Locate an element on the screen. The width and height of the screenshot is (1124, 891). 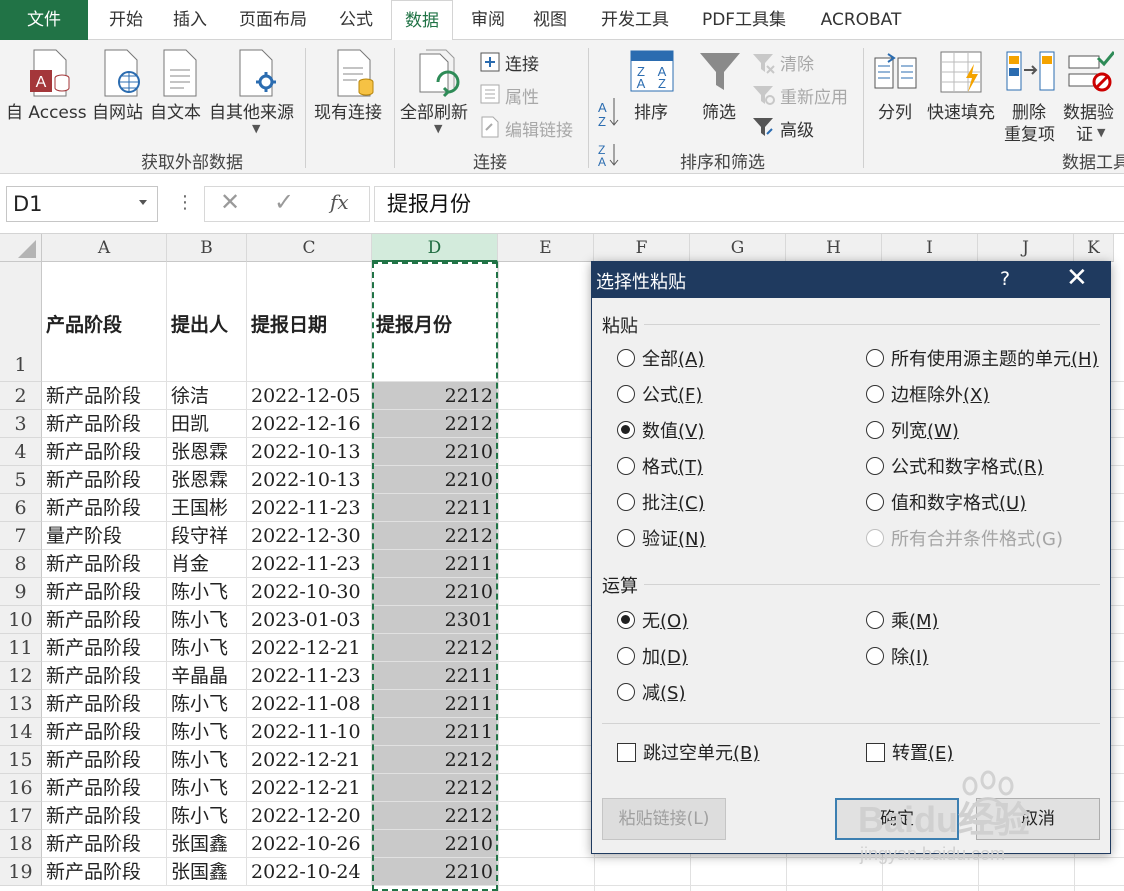
operation-left-radio-1: 加(D) is located at coordinates (652, 658).